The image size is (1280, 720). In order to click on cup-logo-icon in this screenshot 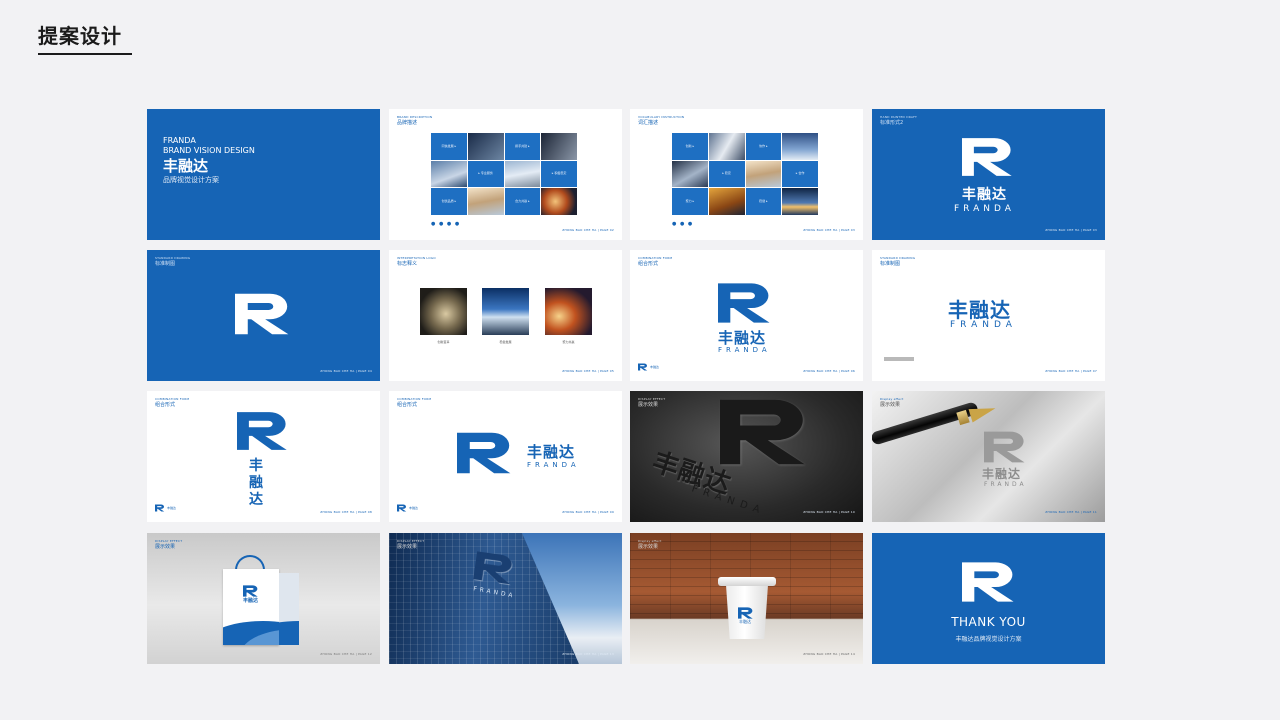, I will do `click(746, 613)`.